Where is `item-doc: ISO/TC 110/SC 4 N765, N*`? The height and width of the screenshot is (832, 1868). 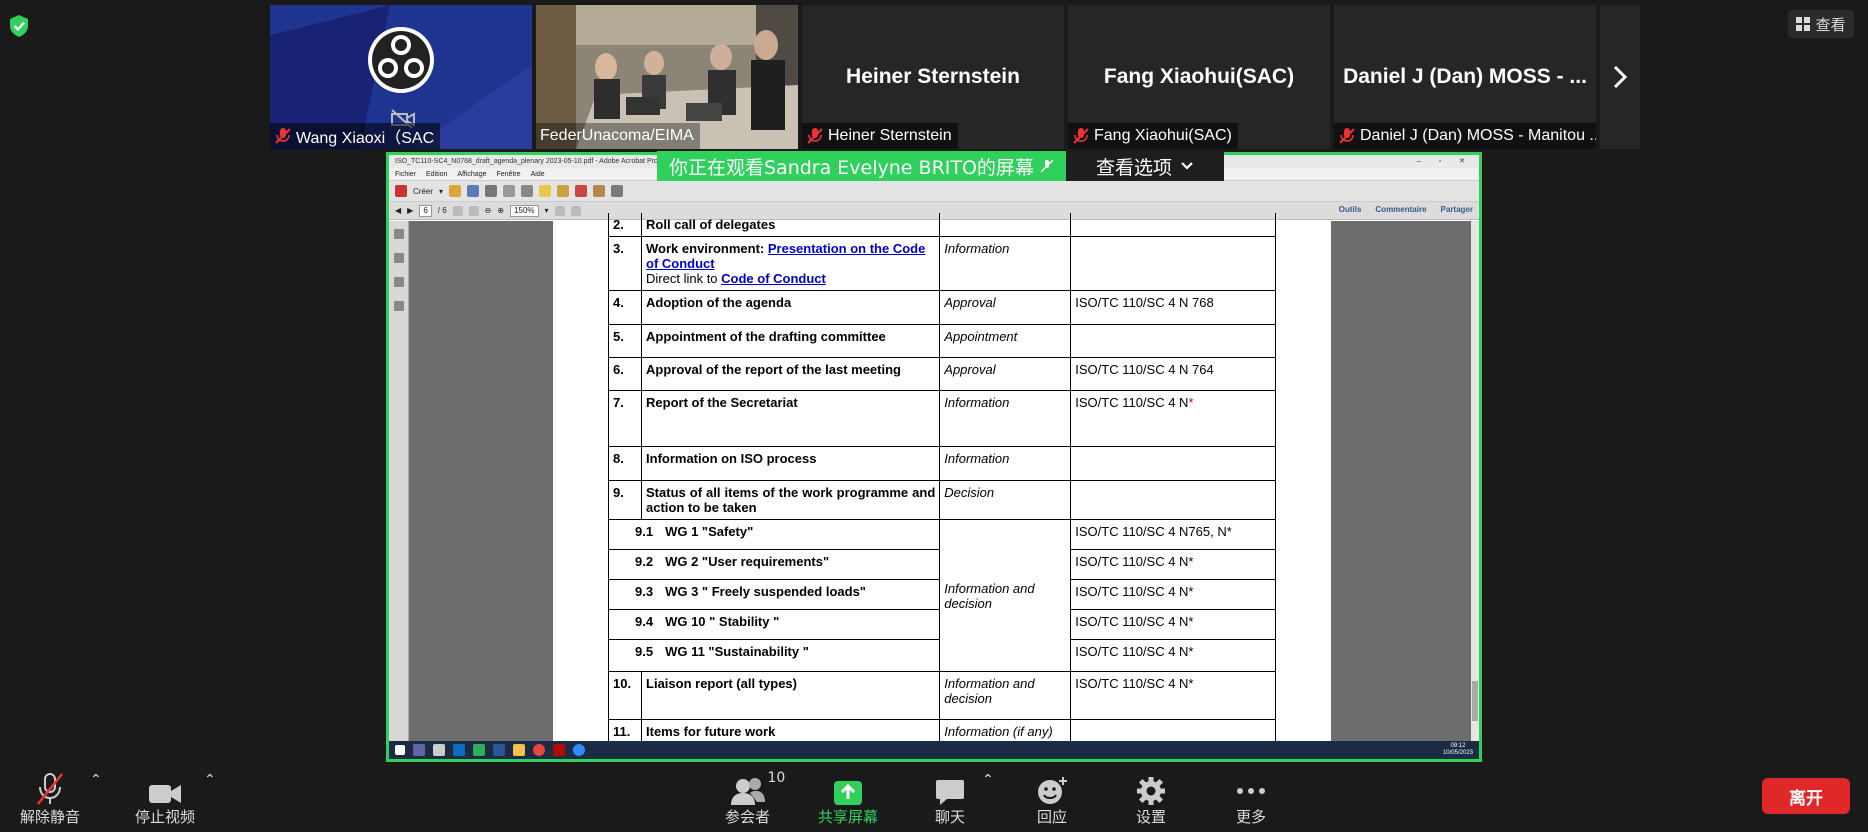 item-doc: ISO/TC 110/SC 4 N765, N* is located at coordinates (1173, 534).